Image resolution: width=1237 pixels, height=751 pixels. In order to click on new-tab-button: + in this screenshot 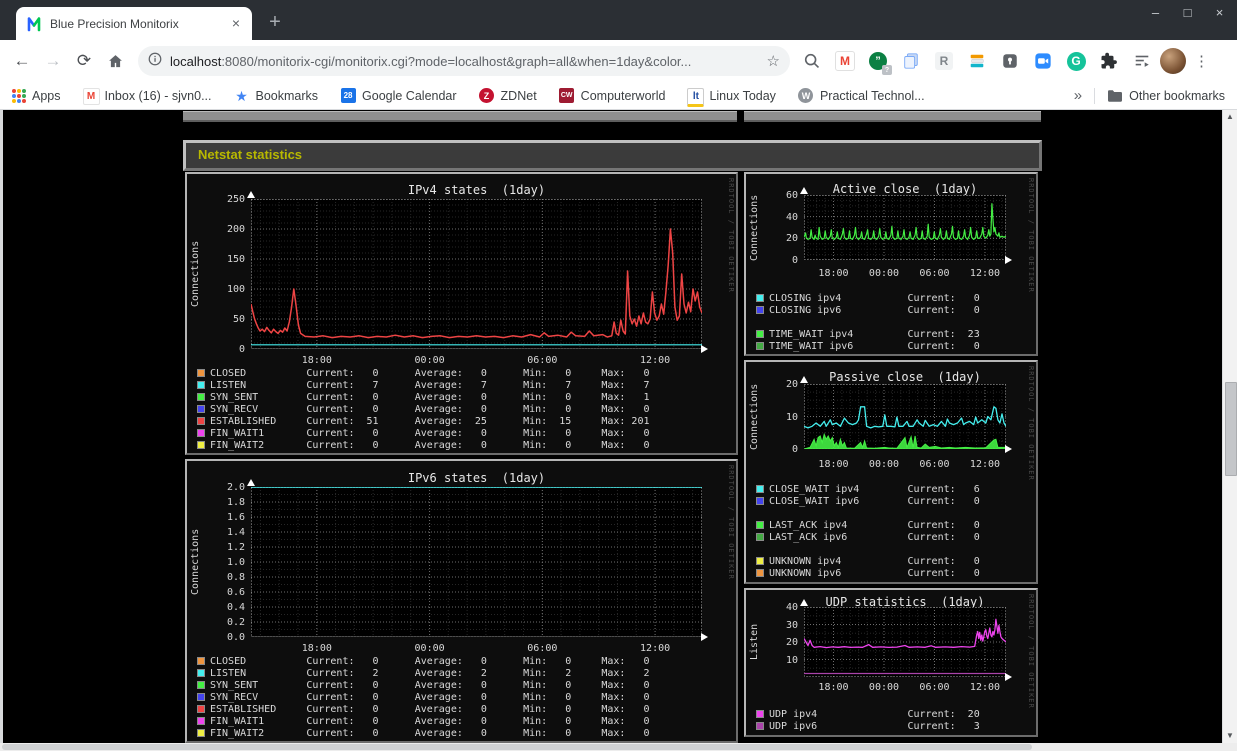, I will do `click(275, 23)`.